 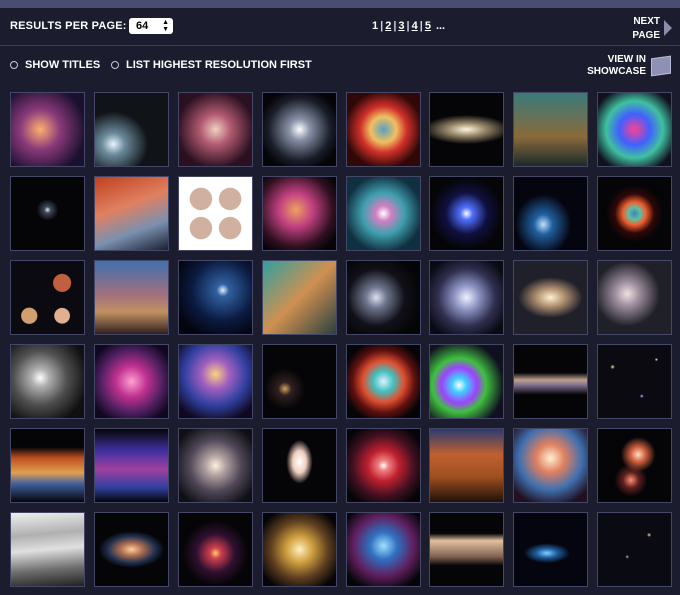 I want to click on thumbnail-dense-star-field, so click(x=634, y=381).